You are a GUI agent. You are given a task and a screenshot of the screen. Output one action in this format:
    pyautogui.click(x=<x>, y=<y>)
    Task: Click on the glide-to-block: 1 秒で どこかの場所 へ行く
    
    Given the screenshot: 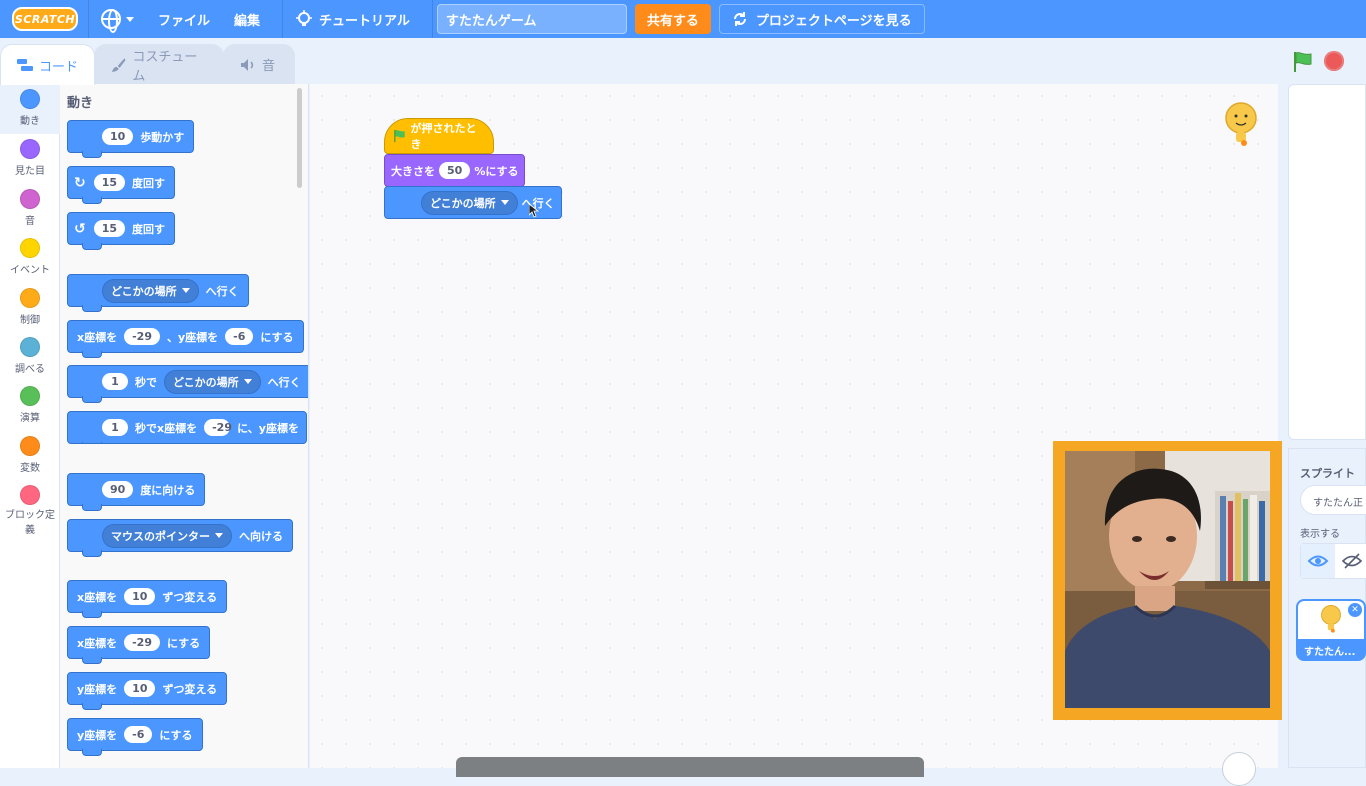 What is the action you would take?
    pyautogui.click(x=187, y=384)
    